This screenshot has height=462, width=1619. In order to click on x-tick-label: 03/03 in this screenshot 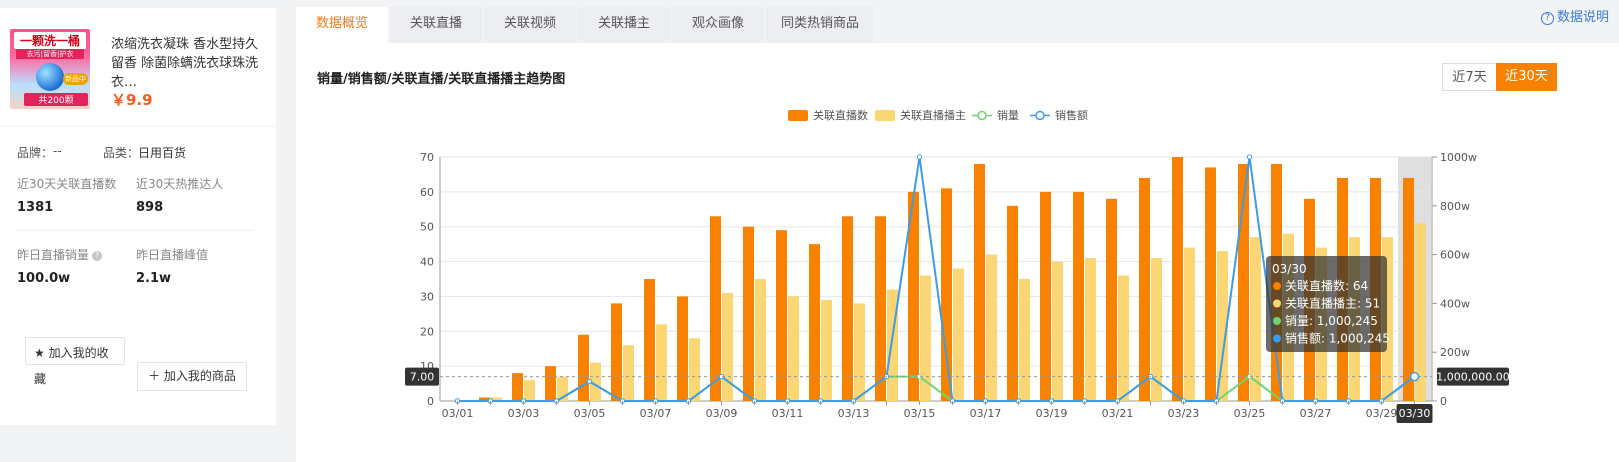, I will do `click(524, 413)`.